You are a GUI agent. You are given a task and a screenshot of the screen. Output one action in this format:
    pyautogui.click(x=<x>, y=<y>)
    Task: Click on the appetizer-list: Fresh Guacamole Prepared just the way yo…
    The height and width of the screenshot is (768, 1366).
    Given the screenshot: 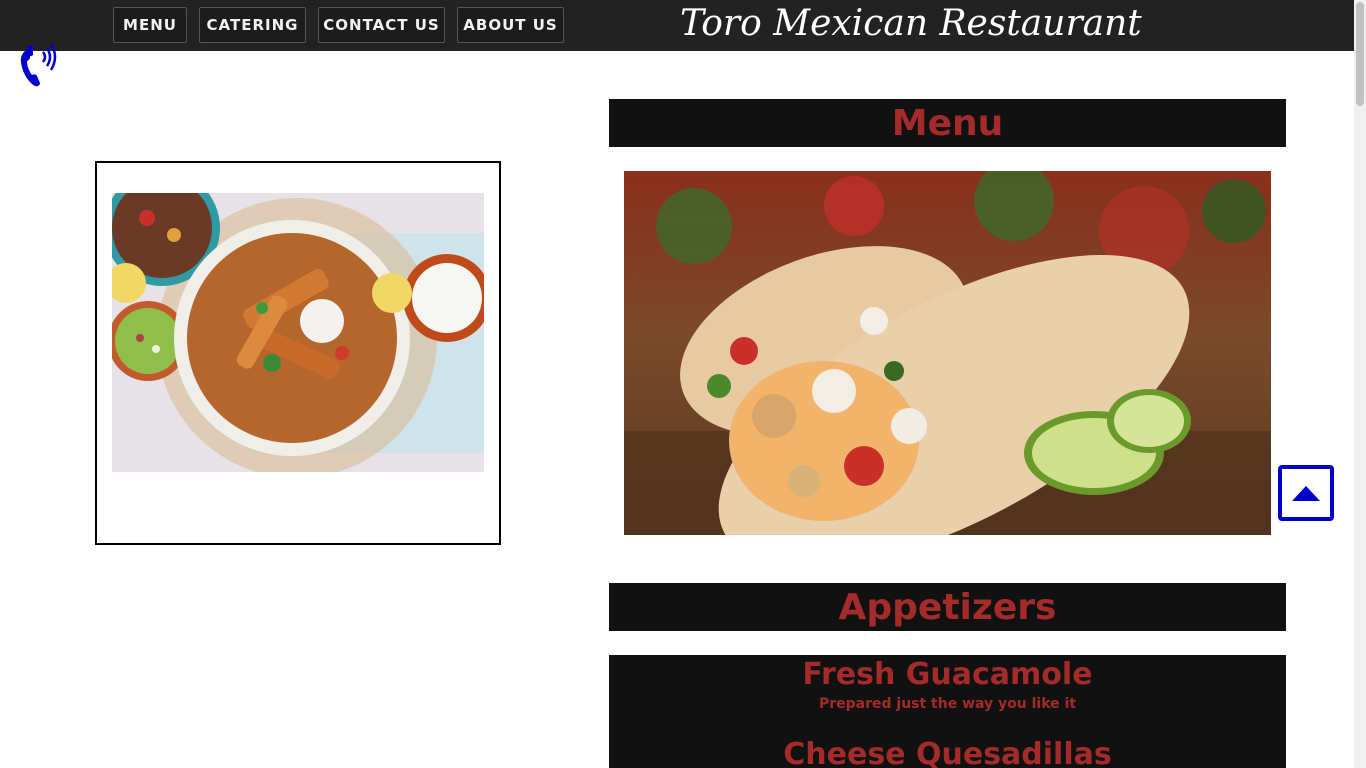 What is the action you would take?
    pyautogui.click(x=947, y=711)
    